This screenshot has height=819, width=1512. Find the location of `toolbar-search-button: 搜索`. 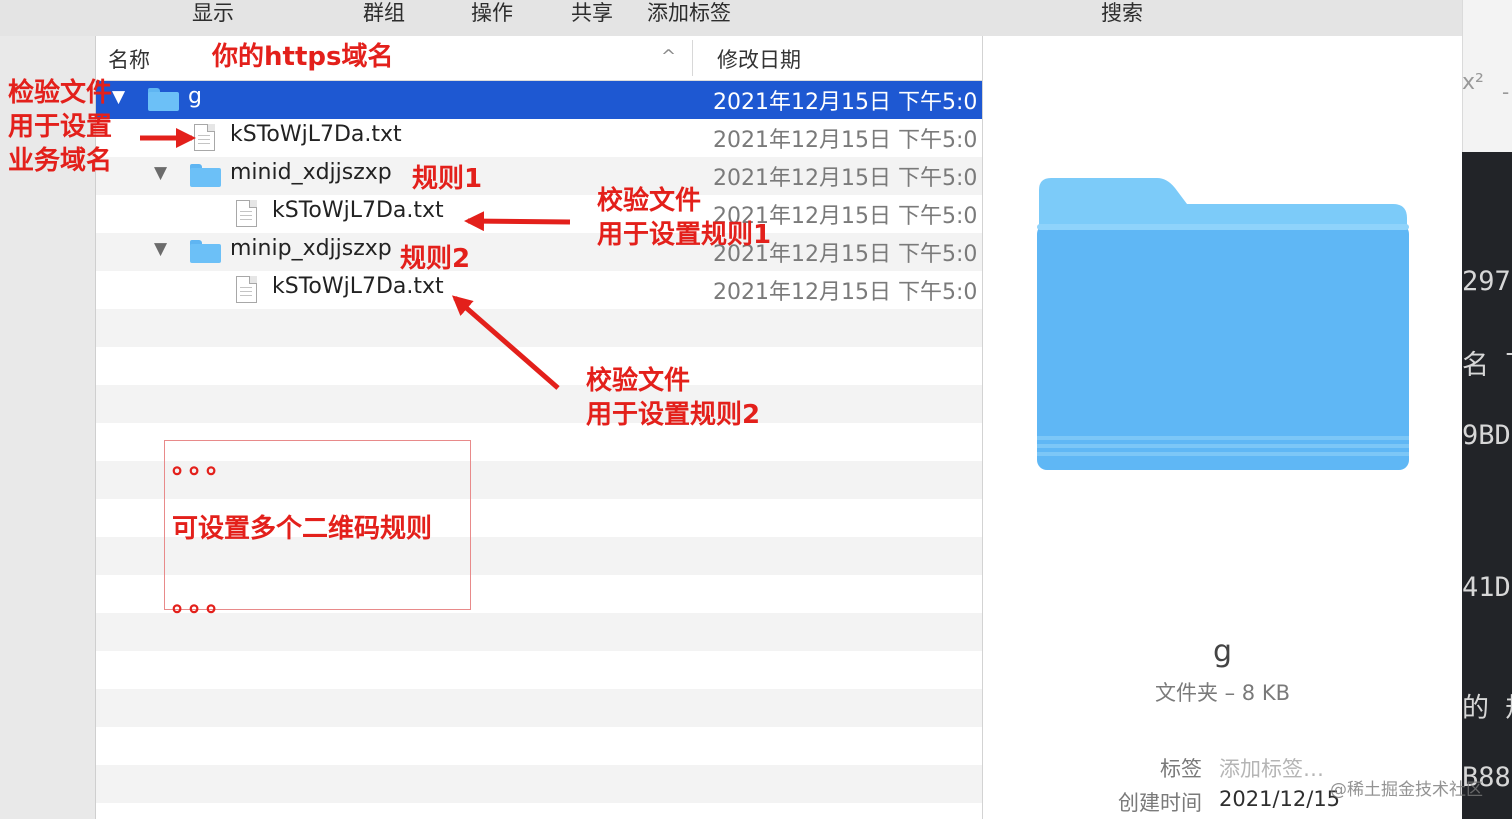

toolbar-search-button: 搜索 is located at coordinates (1122, 13).